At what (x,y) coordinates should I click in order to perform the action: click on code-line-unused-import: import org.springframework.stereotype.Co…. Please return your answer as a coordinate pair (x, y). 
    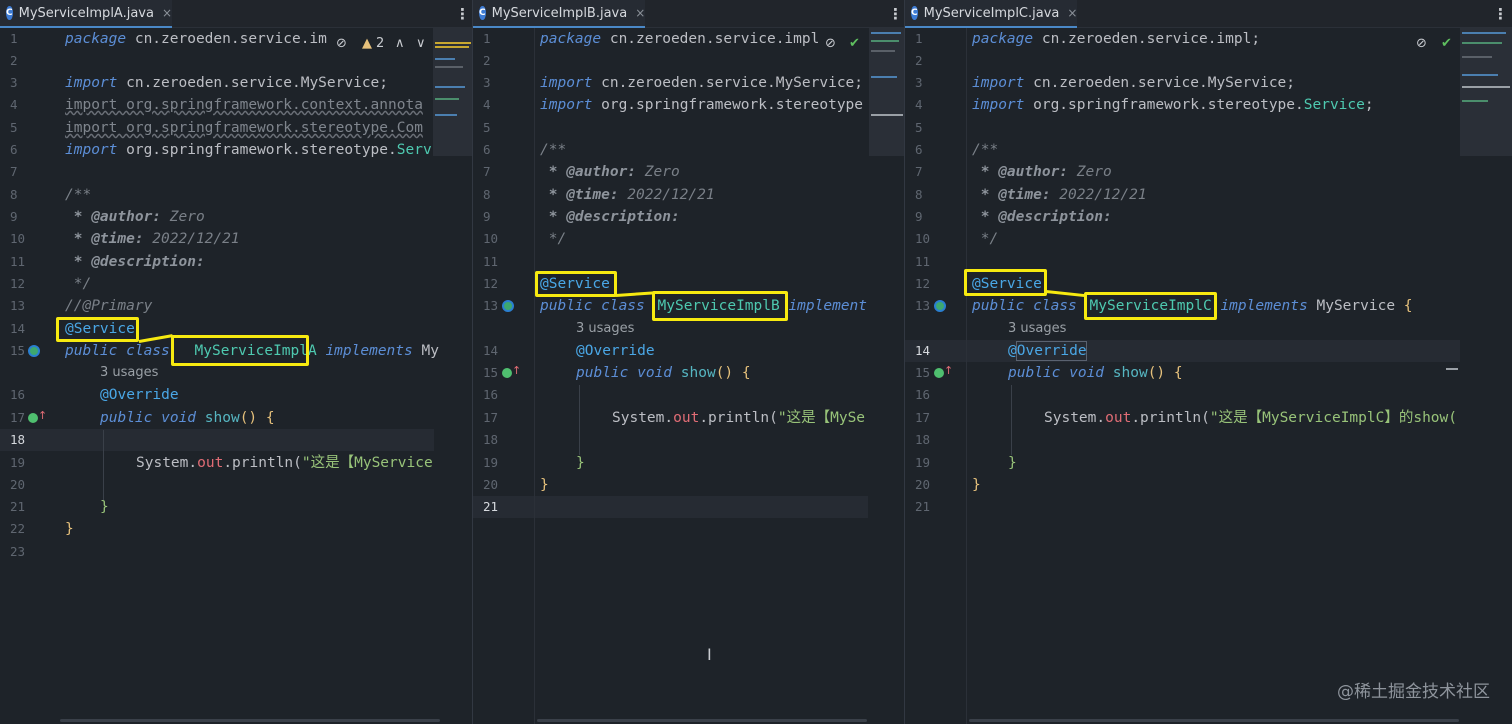
    Looking at the image, I should click on (244, 128).